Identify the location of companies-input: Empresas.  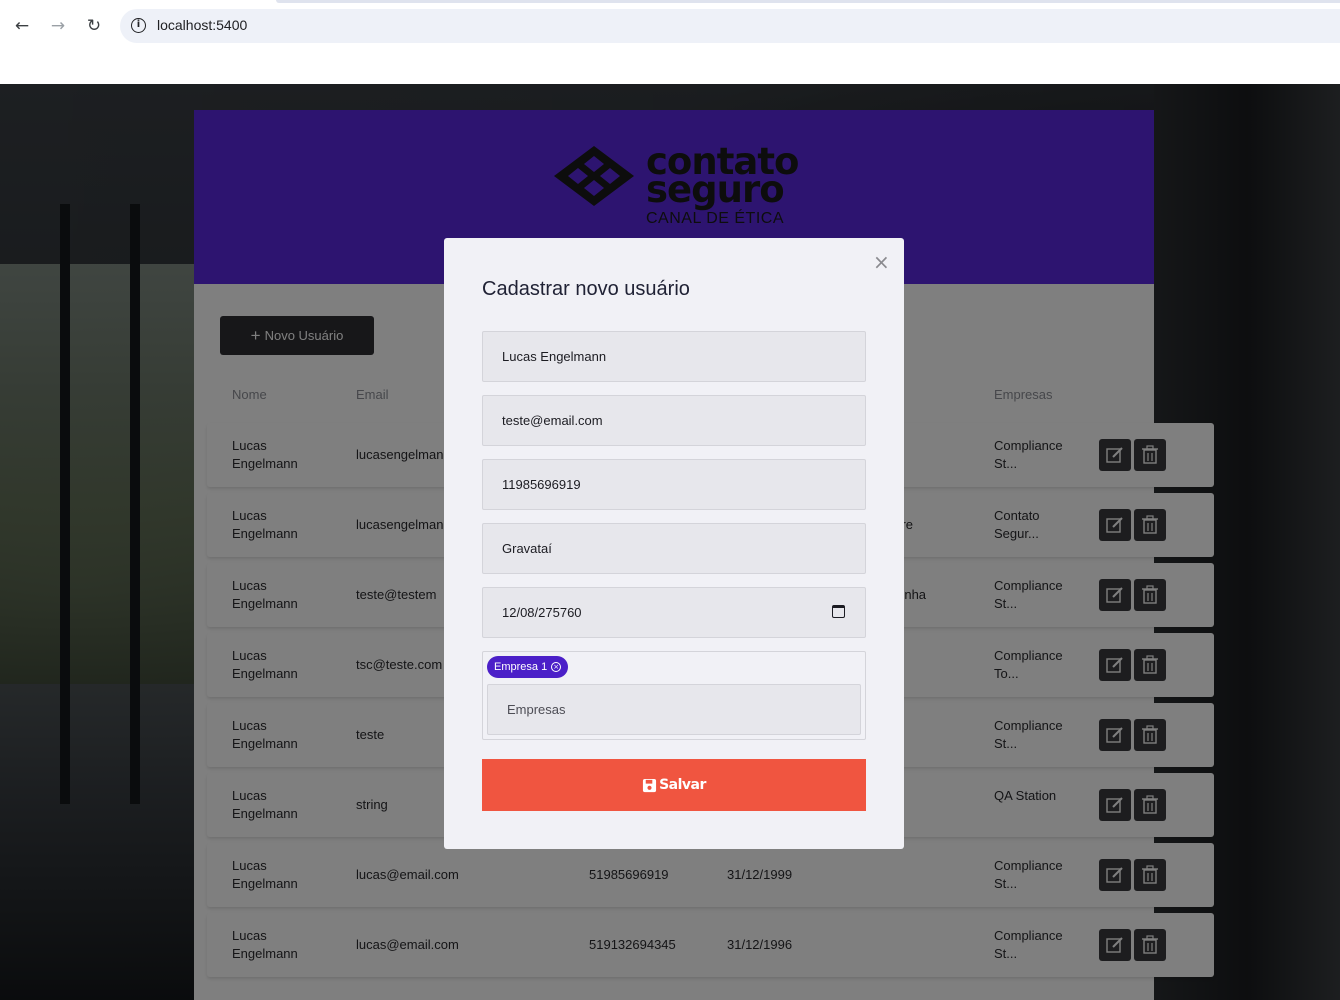
(674, 709).